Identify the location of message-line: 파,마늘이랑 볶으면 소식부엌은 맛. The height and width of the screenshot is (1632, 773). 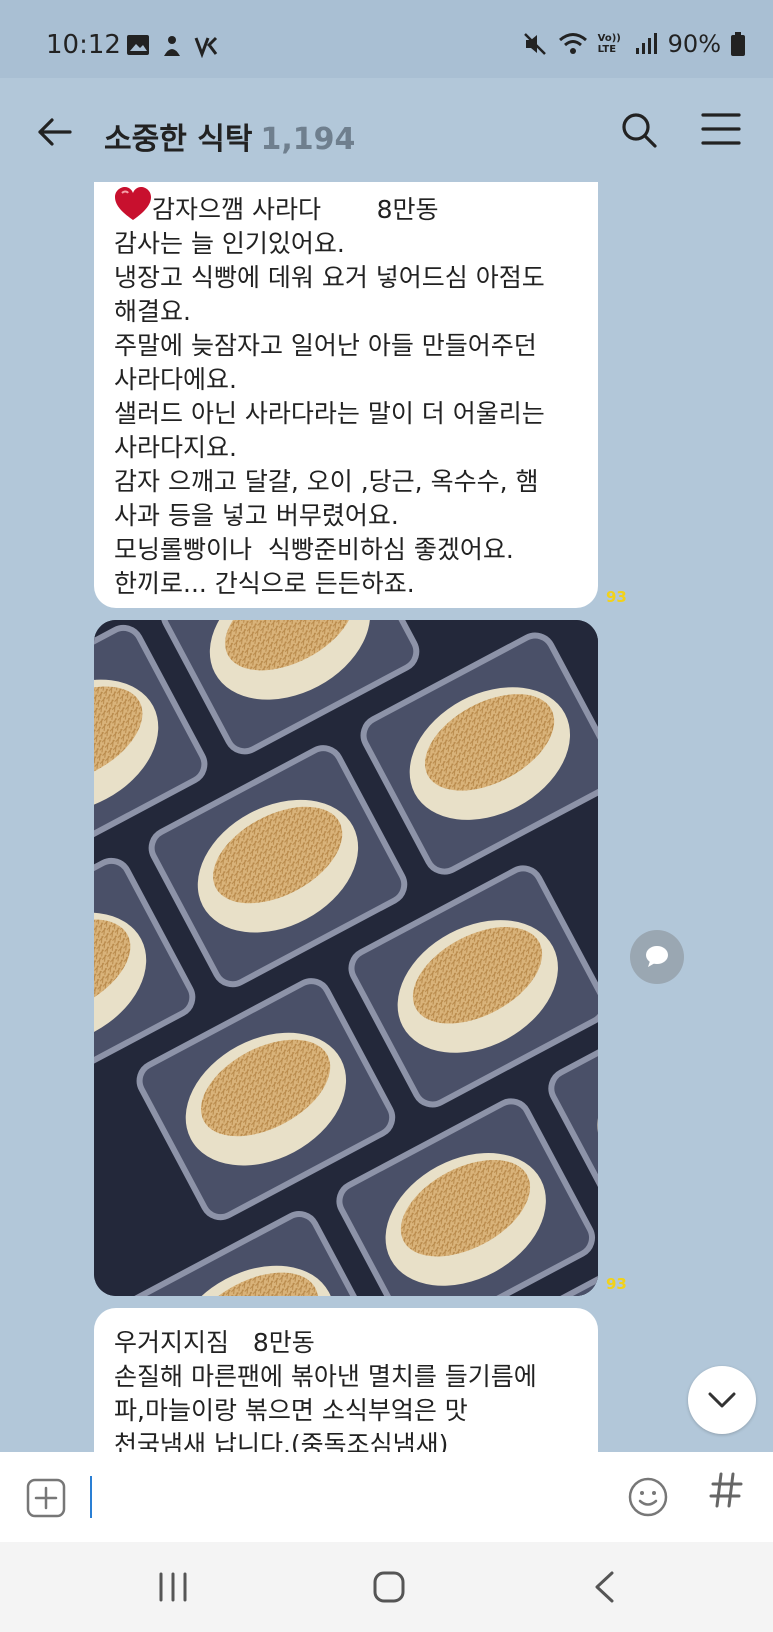
(291, 1410).